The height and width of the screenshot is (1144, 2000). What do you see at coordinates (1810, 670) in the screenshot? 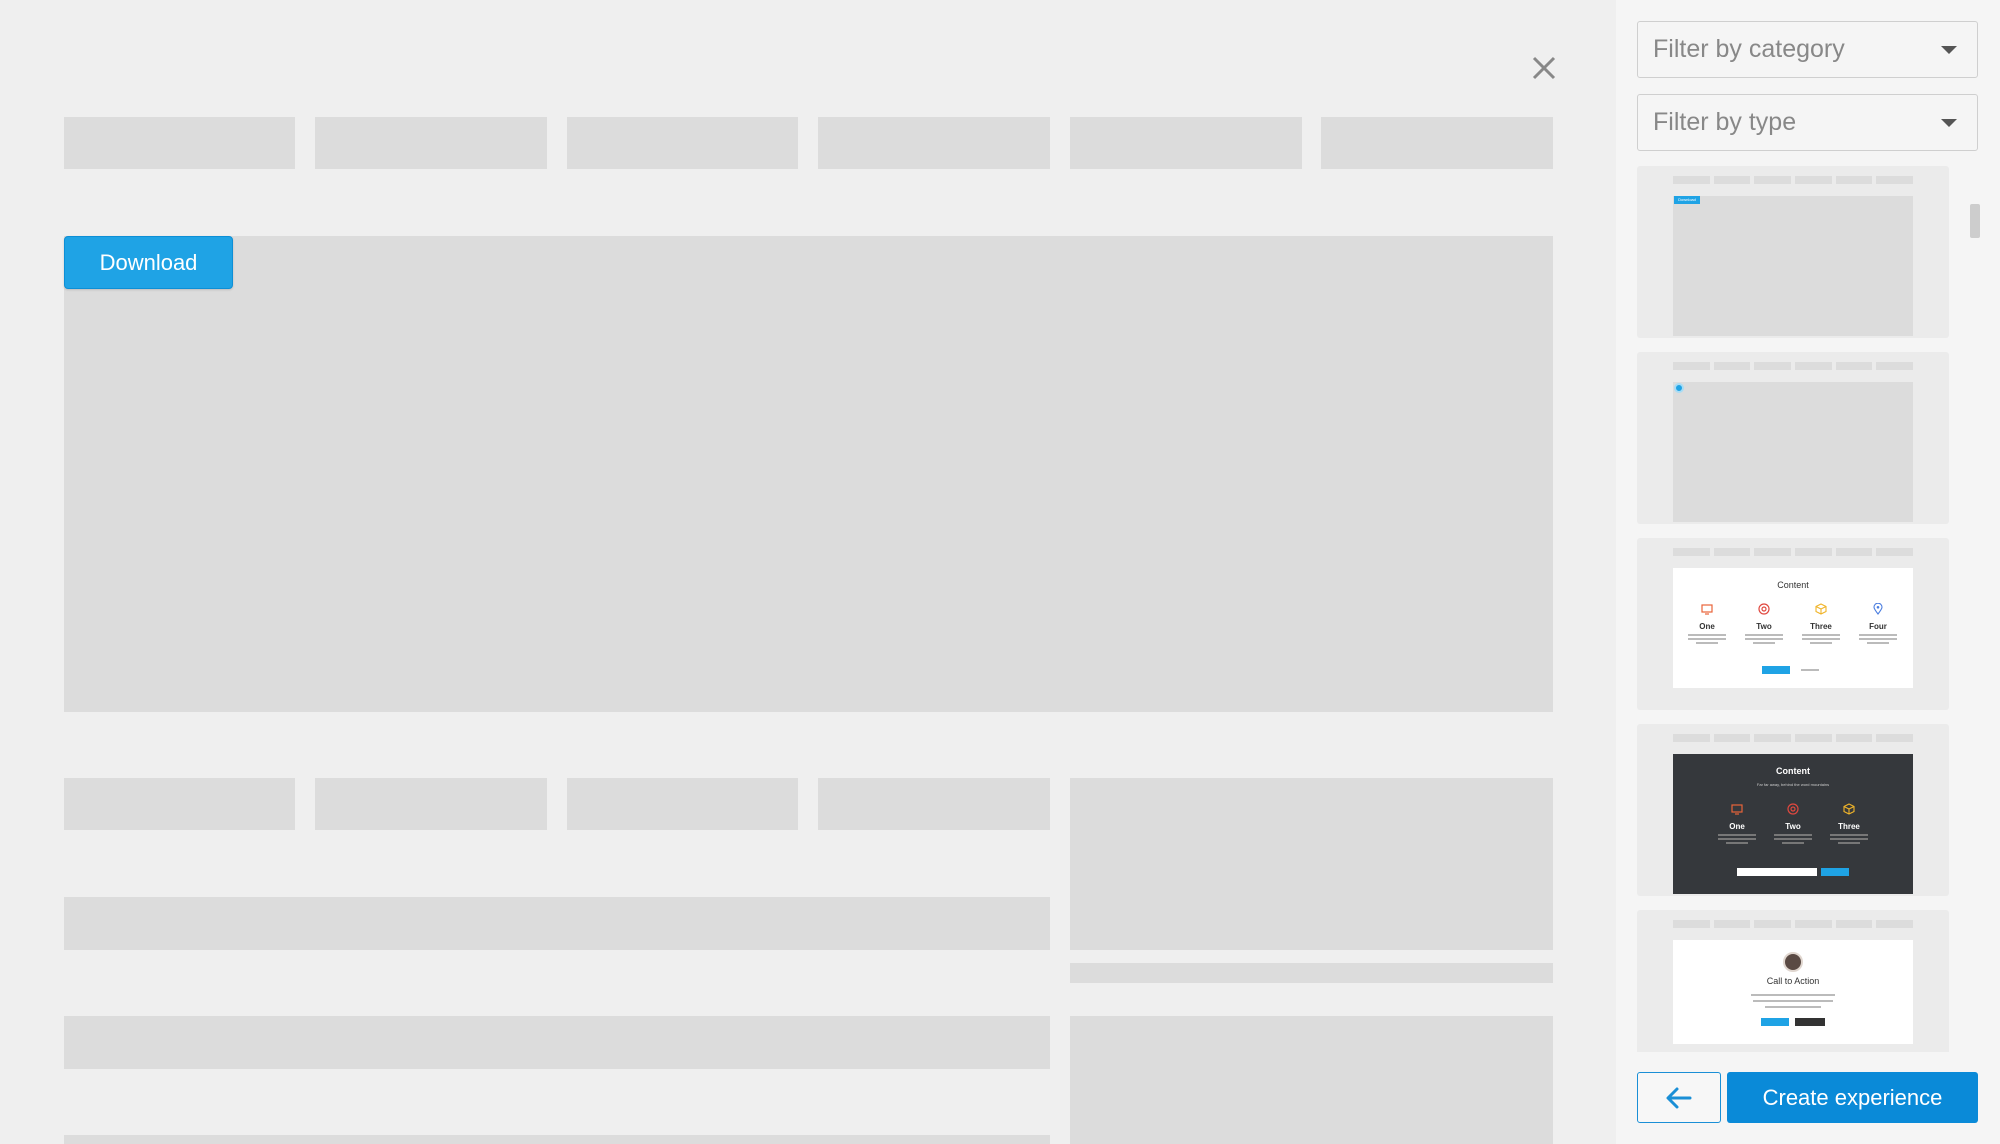
I see `mini-link` at bounding box center [1810, 670].